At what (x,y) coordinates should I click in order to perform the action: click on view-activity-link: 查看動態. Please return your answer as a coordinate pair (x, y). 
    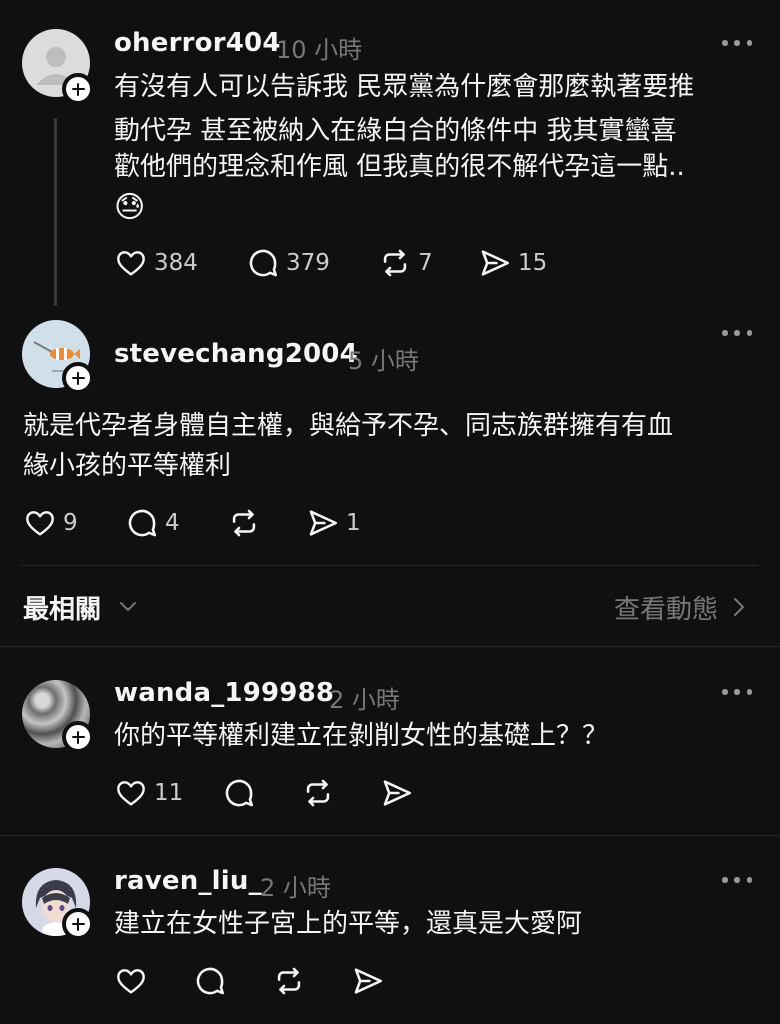
    Looking at the image, I should click on (666, 607).